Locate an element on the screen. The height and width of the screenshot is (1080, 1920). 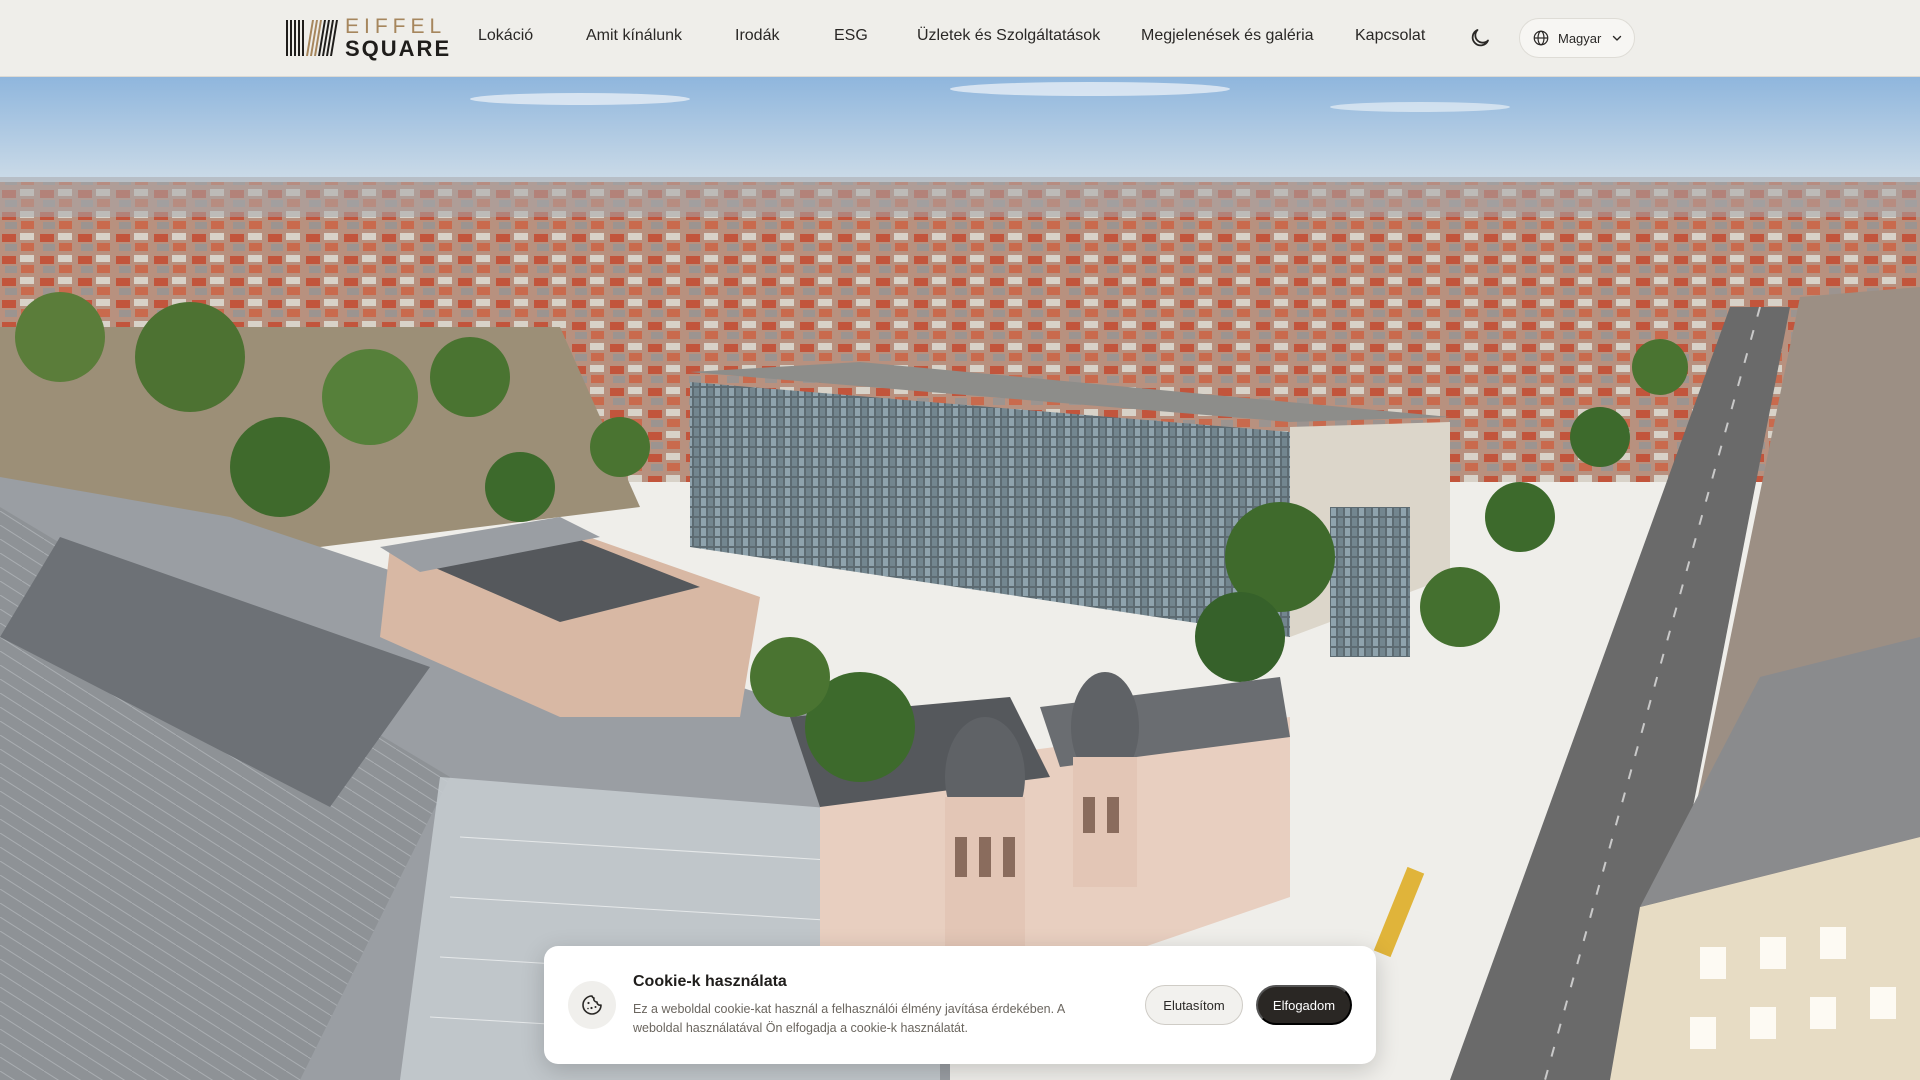
nav-item-uzletek: Üzletek és Szolgáltatások is located at coordinates (1008, 36).